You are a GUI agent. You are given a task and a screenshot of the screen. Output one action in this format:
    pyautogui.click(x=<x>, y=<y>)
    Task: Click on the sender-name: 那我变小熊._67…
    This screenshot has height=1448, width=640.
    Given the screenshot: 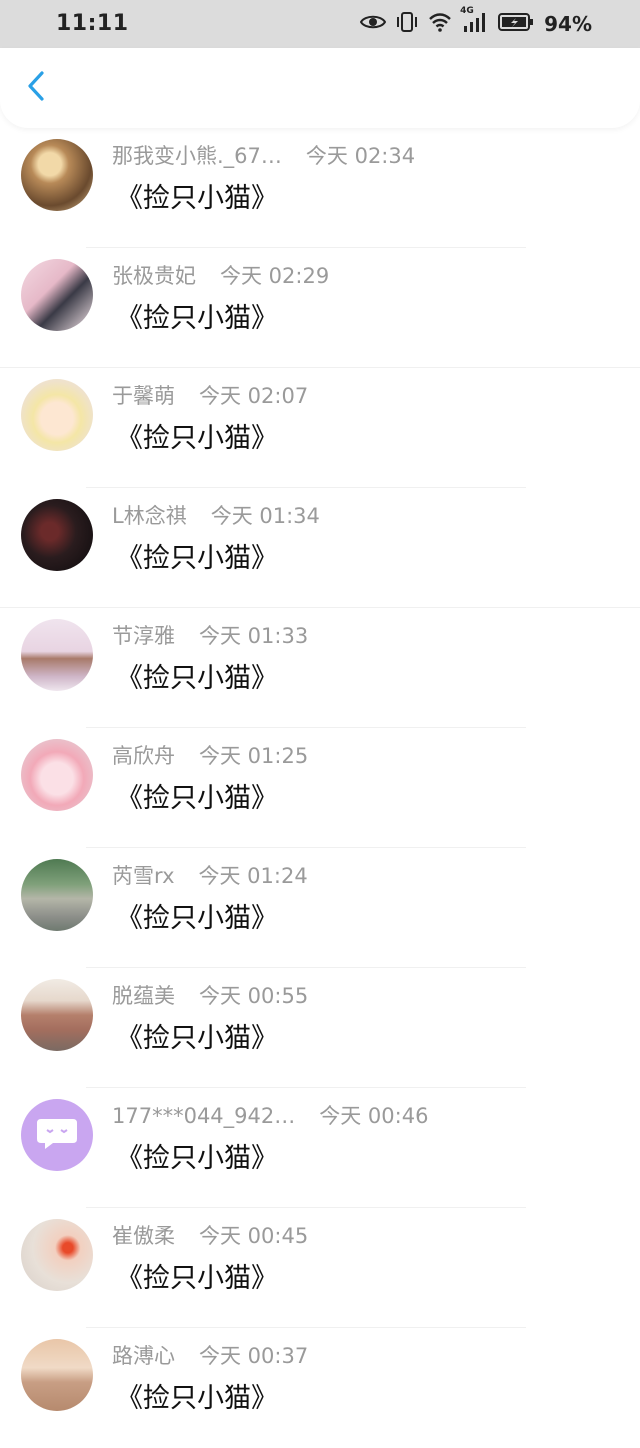 What is the action you would take?
    pyautogui.click(x=197, y=156)
    